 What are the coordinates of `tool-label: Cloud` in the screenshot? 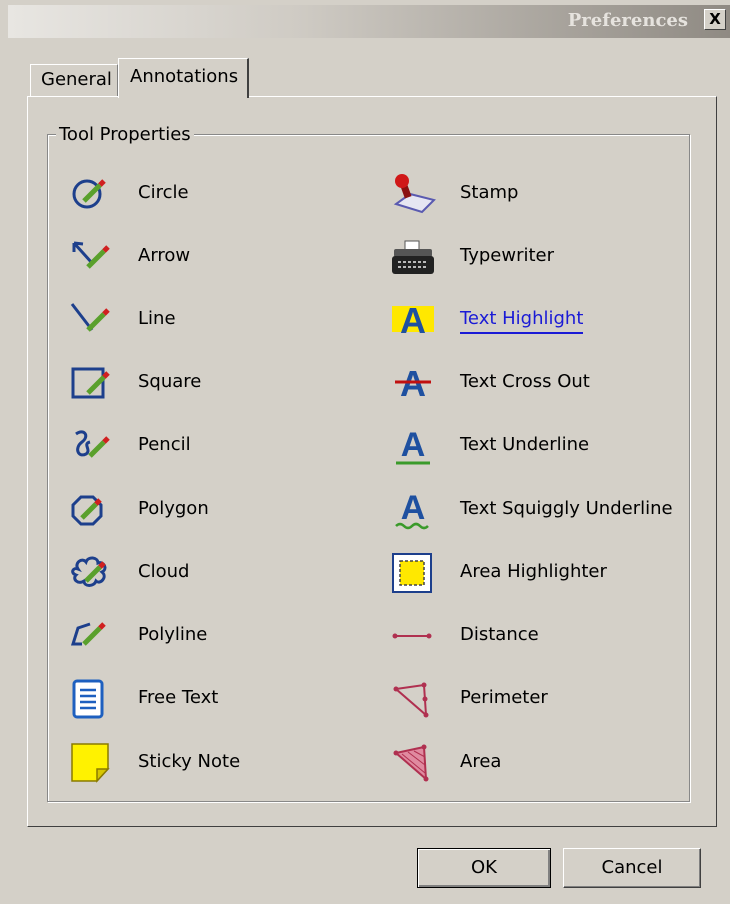 It's located at (164, 571).